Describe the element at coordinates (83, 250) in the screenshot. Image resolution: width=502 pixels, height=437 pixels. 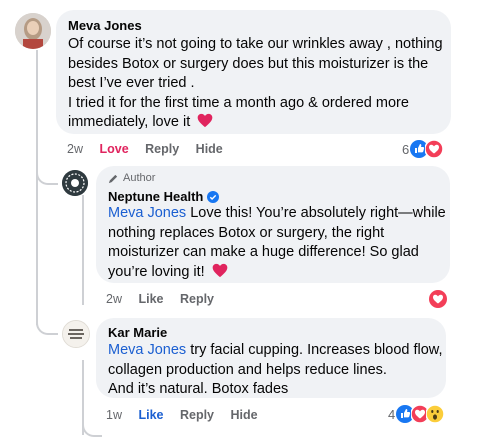
I see `thread-line` at that location.